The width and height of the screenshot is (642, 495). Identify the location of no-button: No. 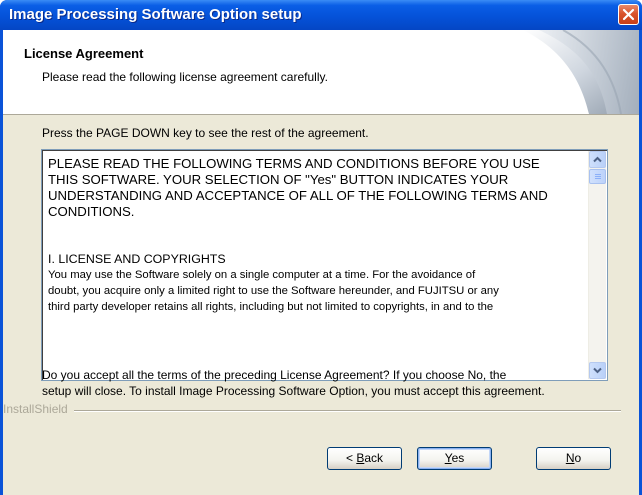
(573, 458).